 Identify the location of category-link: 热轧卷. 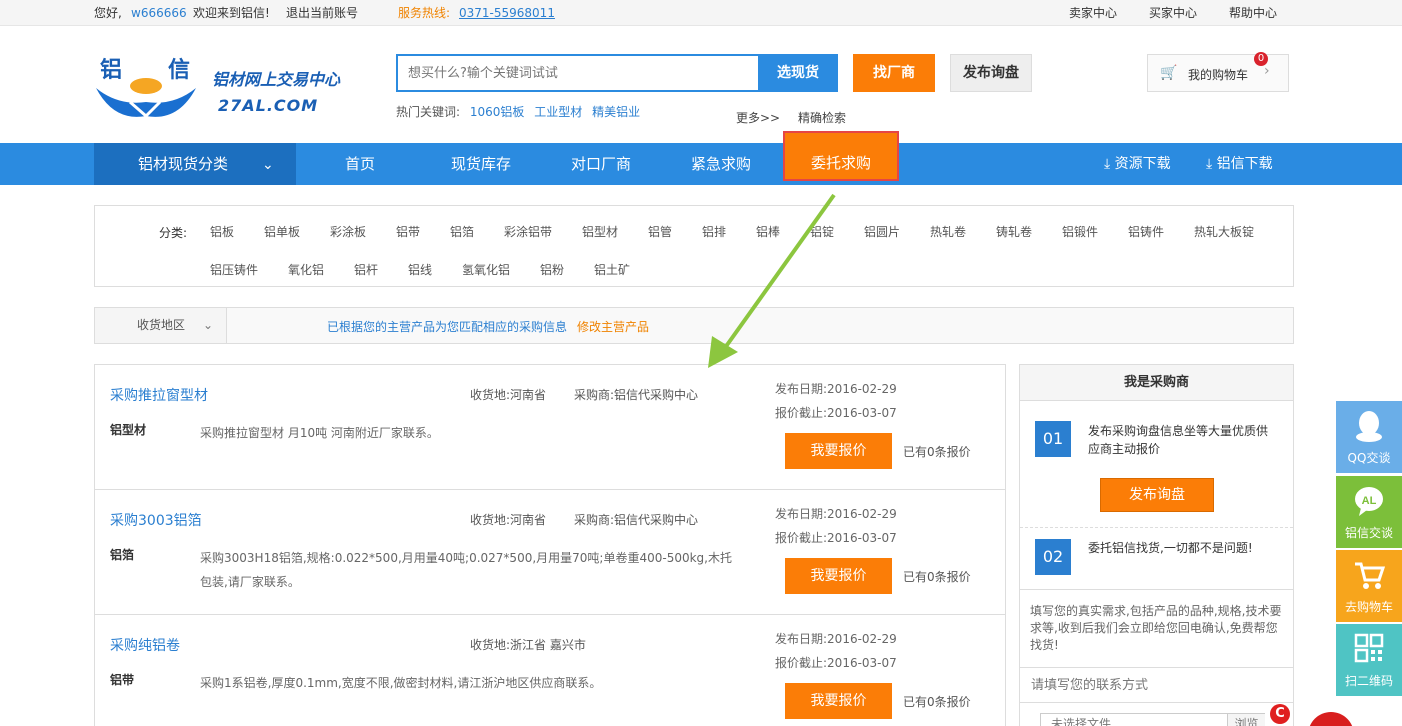
(948, 231).